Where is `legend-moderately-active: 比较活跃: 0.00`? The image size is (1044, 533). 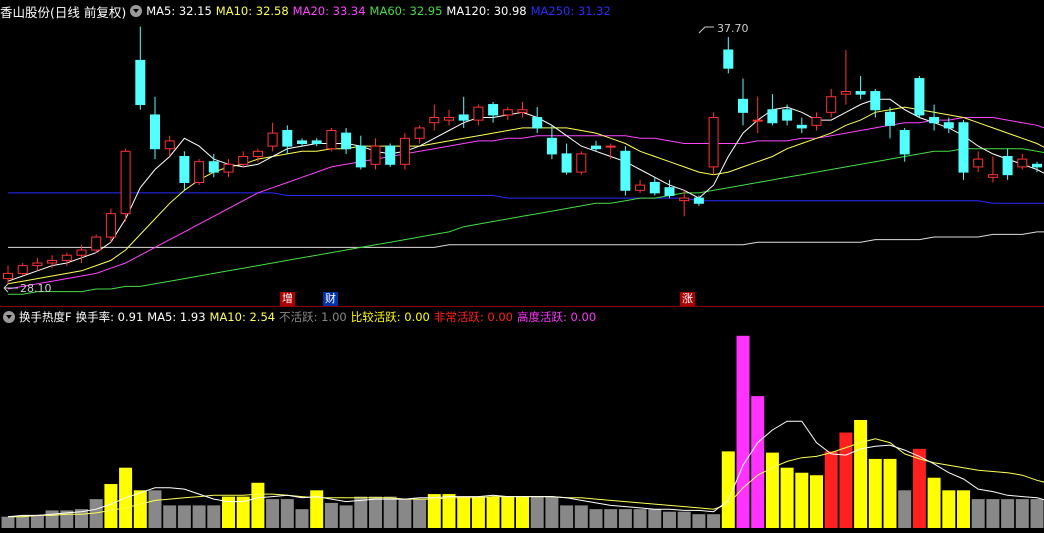
legend-moderately-active: 比较活跃: 0.00 is located at coordinates (390, 317).